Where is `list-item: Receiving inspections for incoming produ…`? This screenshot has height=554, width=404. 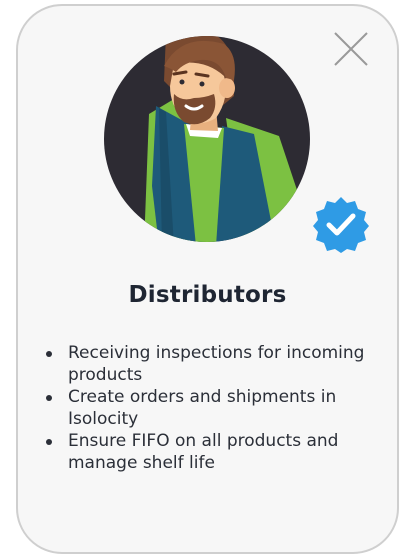
list-item: Receiving inspections for incoming produ… is located at coordinates (217, 364).